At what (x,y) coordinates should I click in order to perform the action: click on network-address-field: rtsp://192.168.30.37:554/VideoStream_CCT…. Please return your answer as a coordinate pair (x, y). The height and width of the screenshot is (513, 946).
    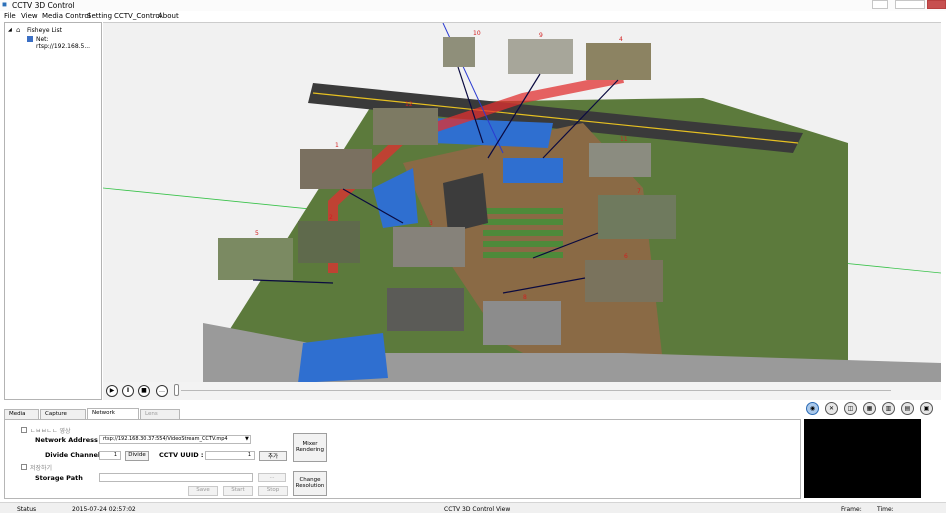
    Looking at the image, I should click on (175, 439).